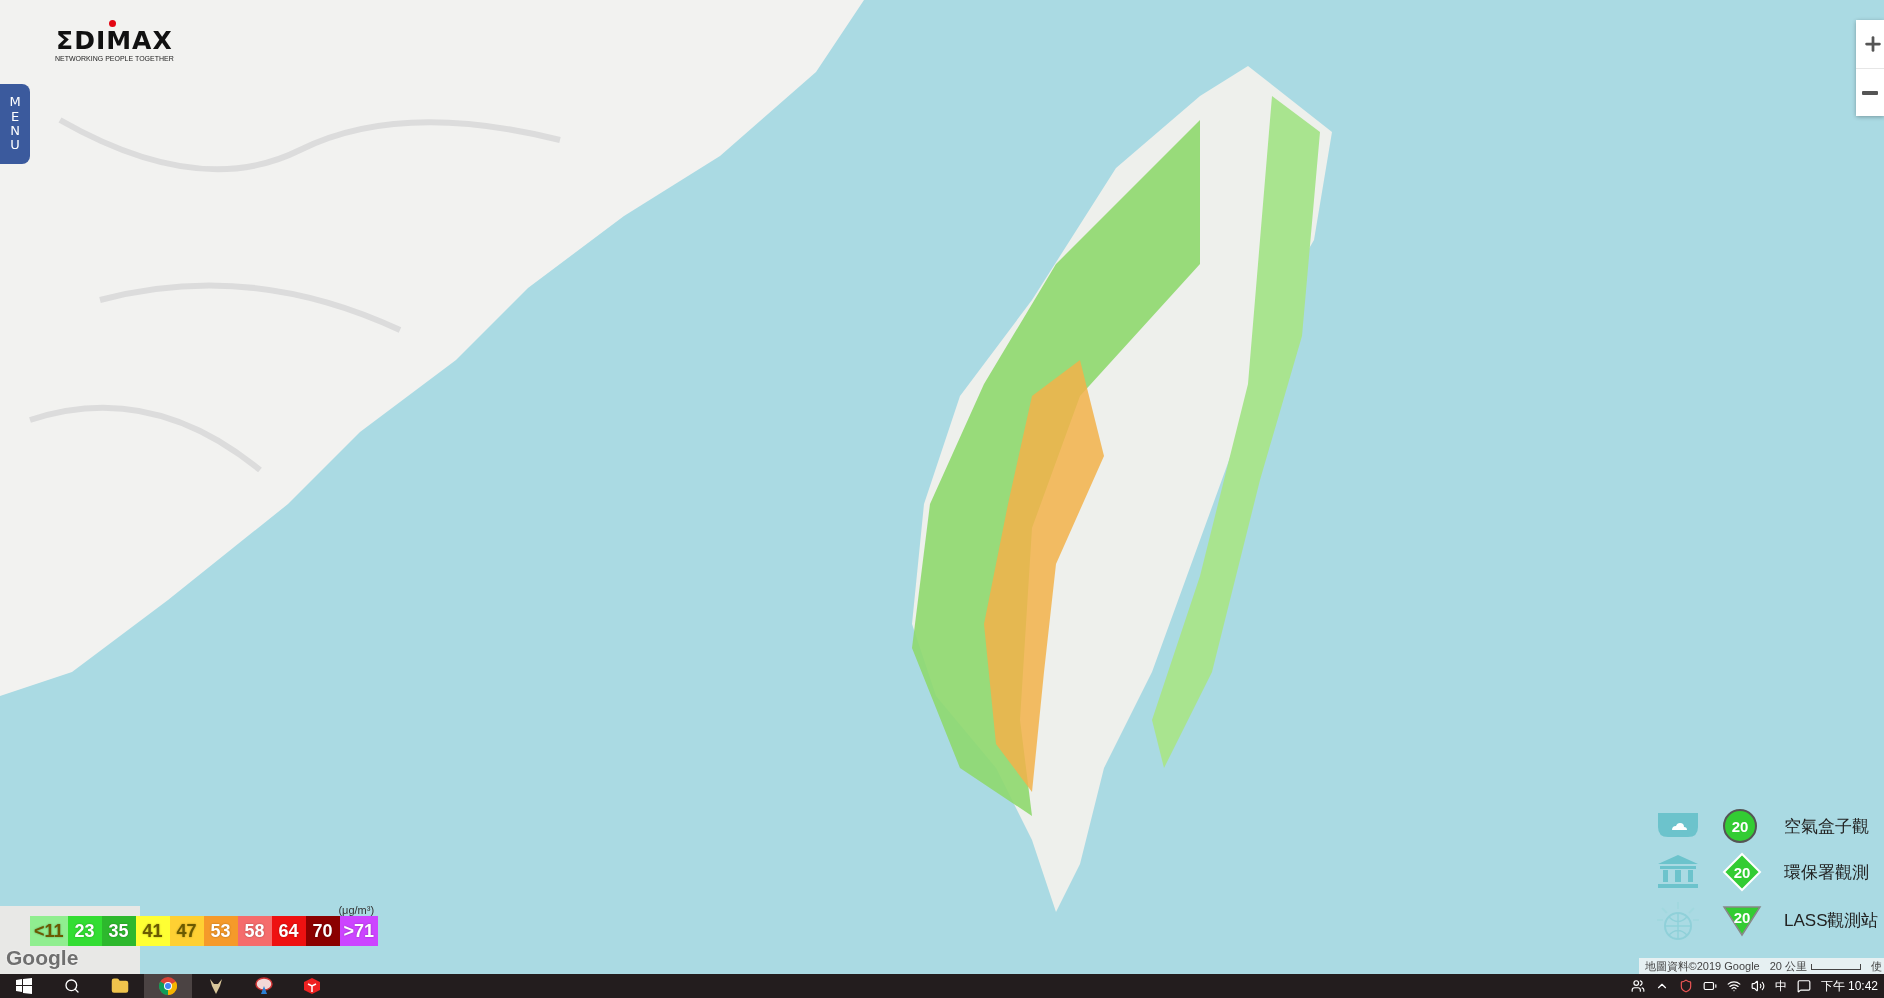 The width and height of the screenshot is (1884, 998). I want to click on legend-step: 41, so click(152, 931).